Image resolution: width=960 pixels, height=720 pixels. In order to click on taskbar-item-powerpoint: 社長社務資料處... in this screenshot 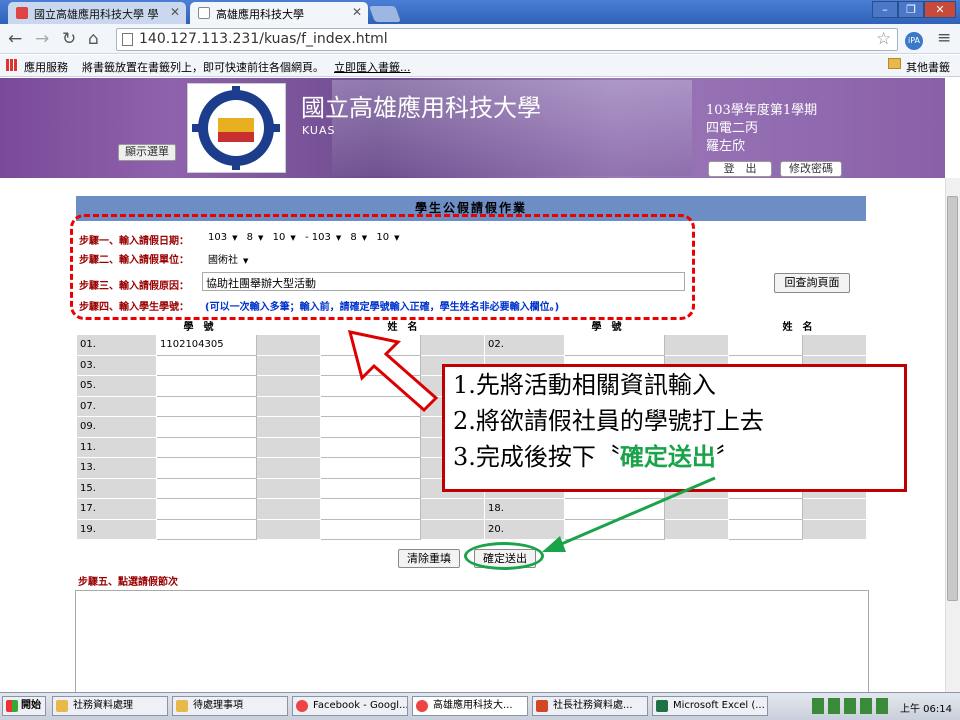, I will do `click(590, 706)`.